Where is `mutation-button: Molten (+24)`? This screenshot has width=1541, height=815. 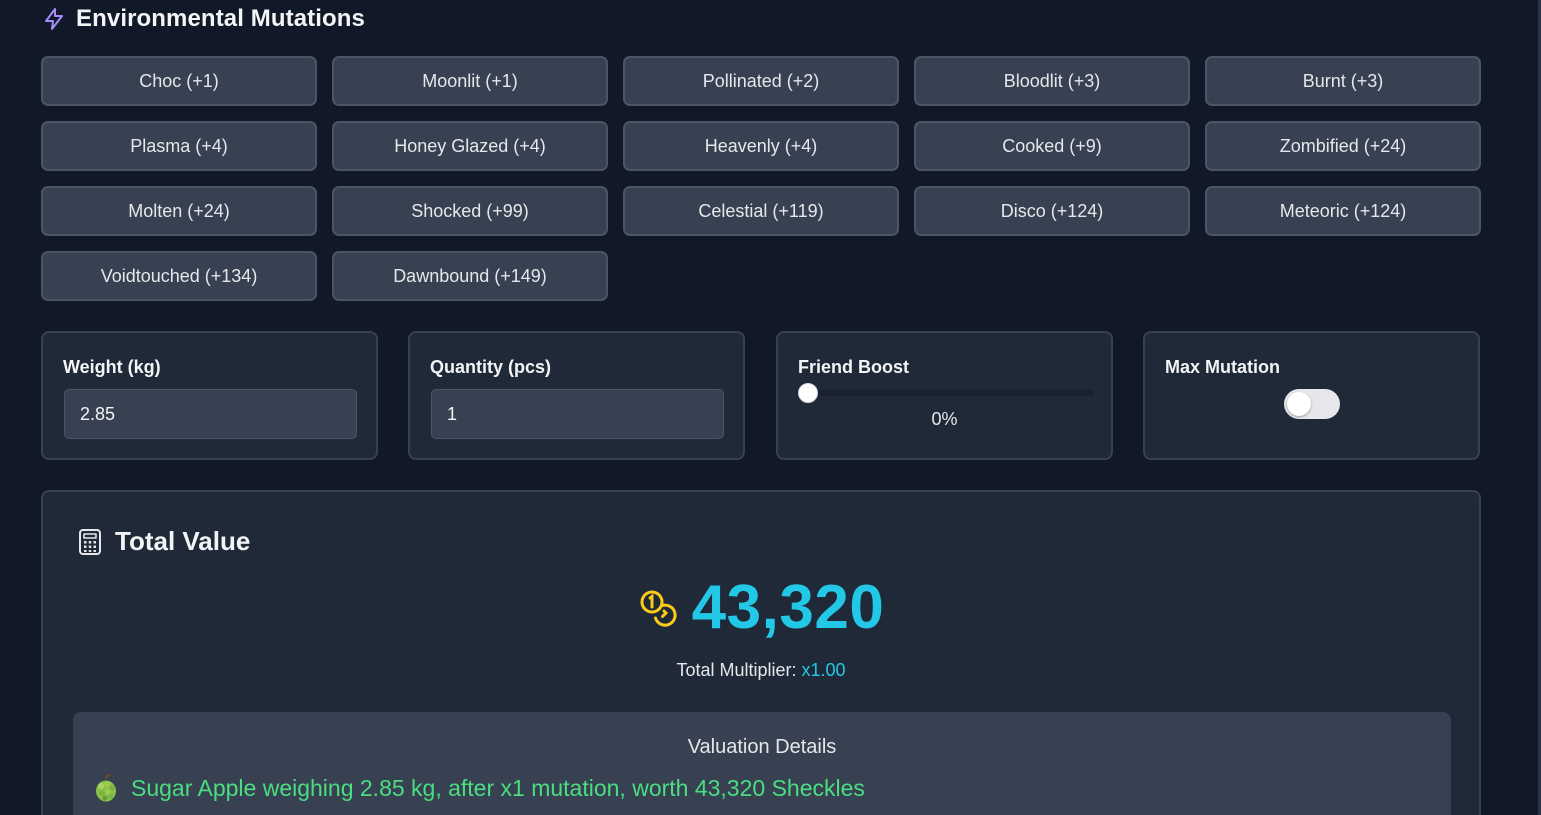 mutation-button: Molten (+24) is located at coordinates (179, 211).